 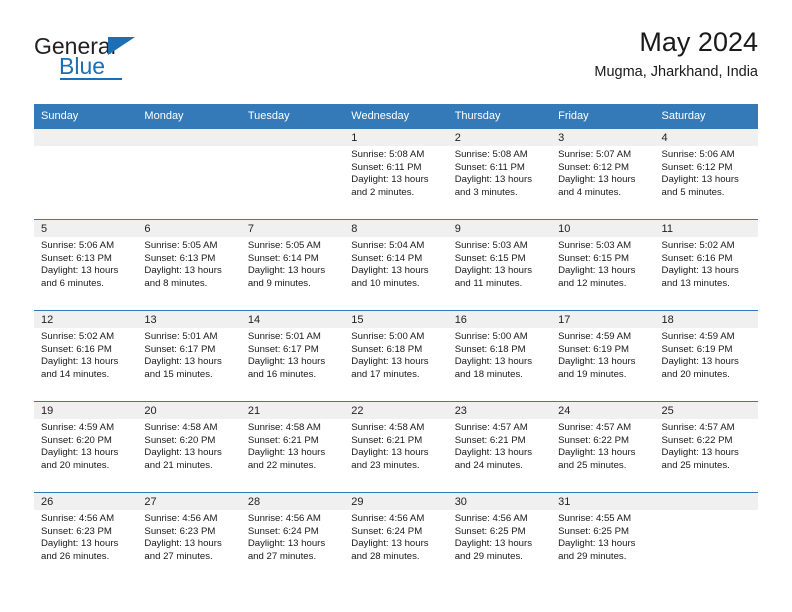 What do you see at coordinates (594, 349) in the screenshot?
I see `sunset-text: Sunset: 6:19 PM` at bounding box center [594, 349].